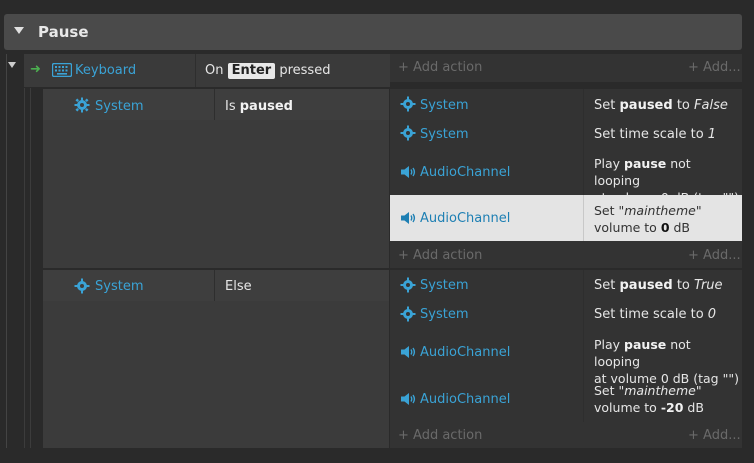 The width and height of the screenshot is (754, 463). Describe the element at coordinates (105, 70) in the screenshot. I see `trigger-object-link: Keyboard` at that location.